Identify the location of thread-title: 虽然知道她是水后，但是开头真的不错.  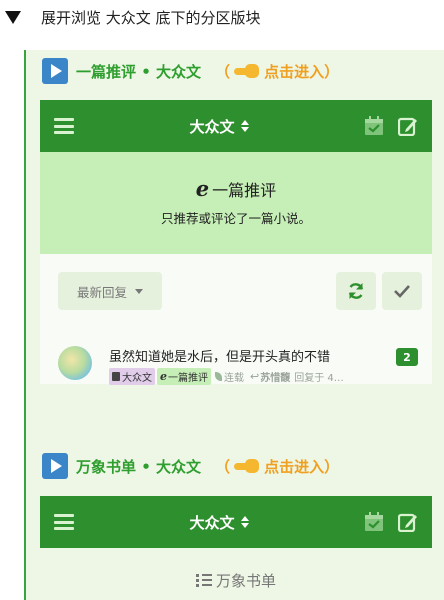
(219, 355).